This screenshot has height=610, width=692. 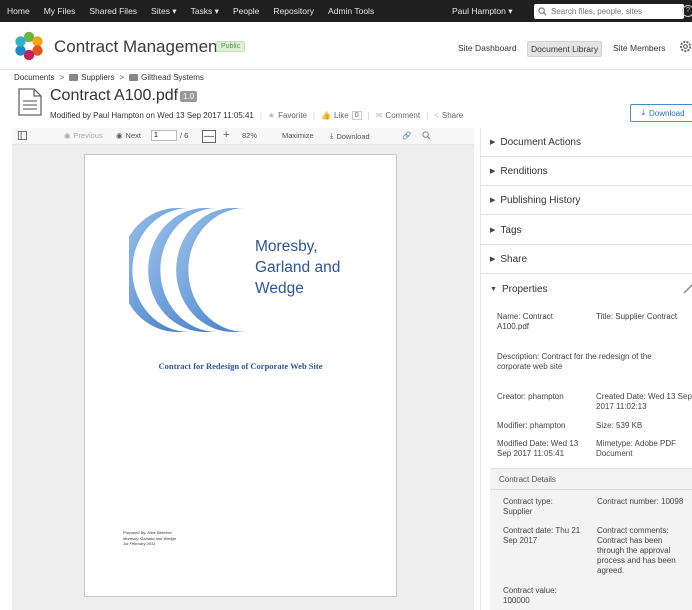 I want to click on nav-tasks-menu: Tasks ▾, so click(x=205, y=11).